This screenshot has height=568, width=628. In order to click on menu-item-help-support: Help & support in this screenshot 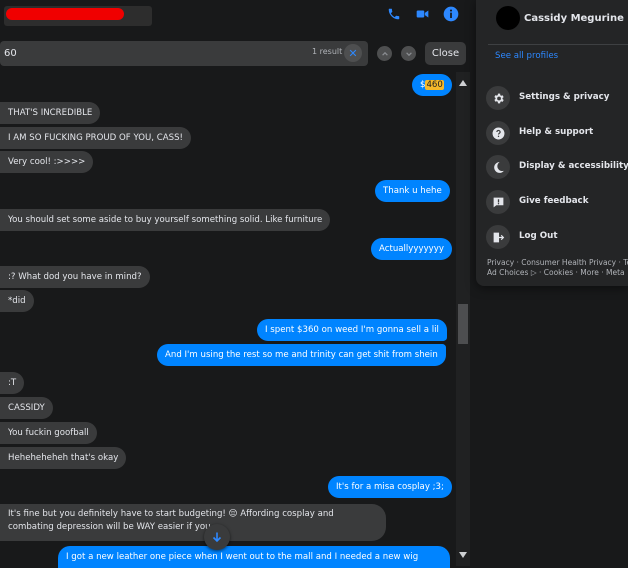, I will do `click(557, 134)`.